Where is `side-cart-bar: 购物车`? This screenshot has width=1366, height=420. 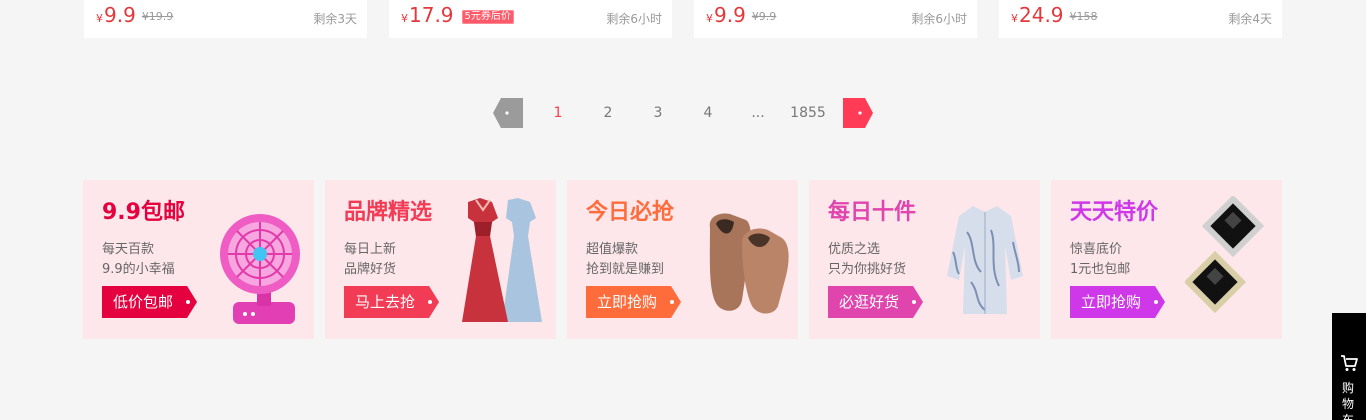
side-cart-bar: 购物车 is located at coordinates (1349, 366).